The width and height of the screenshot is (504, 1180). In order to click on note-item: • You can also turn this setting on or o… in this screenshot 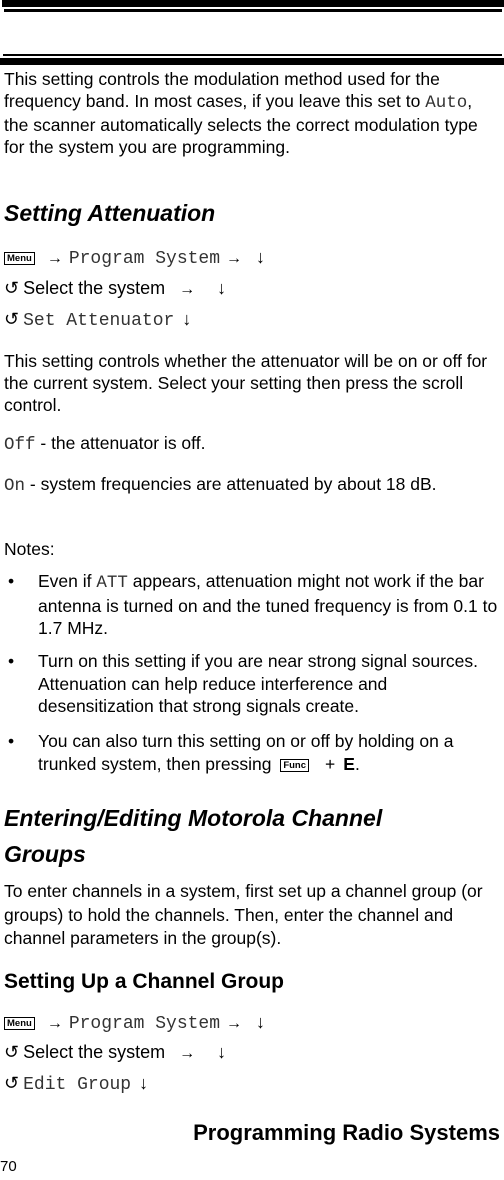, I will do `click(254, 752)`.